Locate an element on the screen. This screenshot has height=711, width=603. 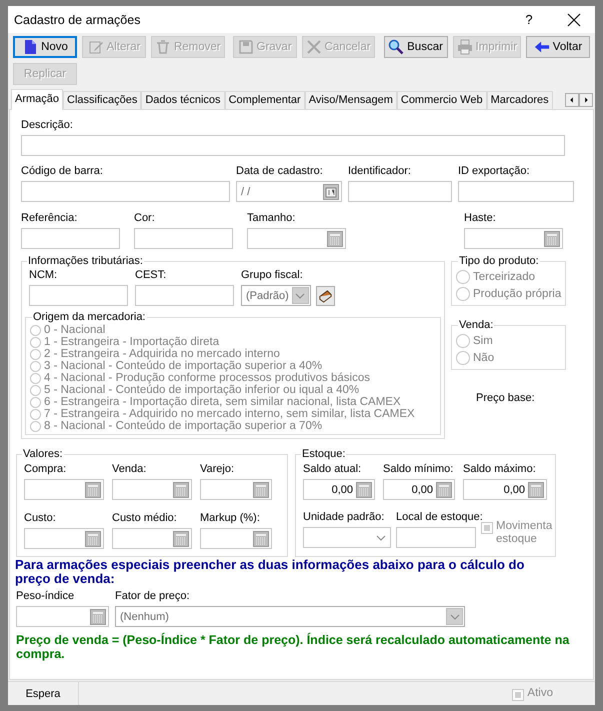
tab: Aviso/Mensagem is located at coordinates (350, 100).